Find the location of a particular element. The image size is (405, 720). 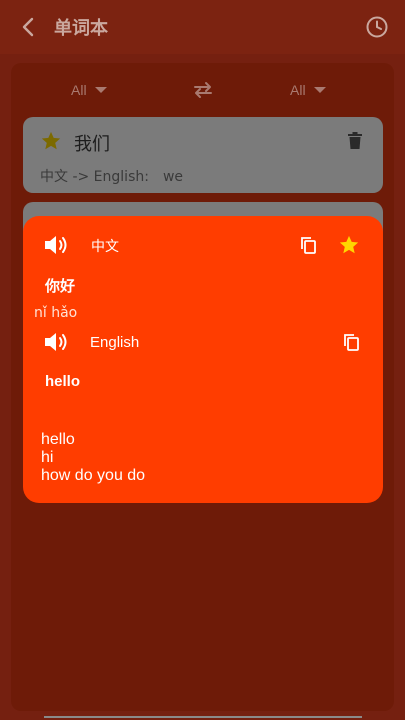

source-language-label: 中文 is located at coordinates (105, 247).